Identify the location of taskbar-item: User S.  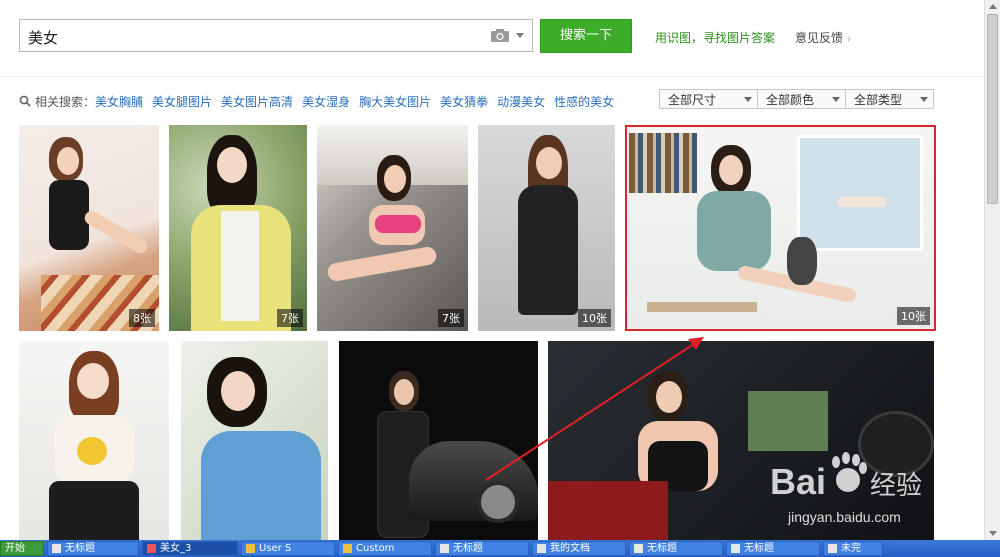
(288, 548).